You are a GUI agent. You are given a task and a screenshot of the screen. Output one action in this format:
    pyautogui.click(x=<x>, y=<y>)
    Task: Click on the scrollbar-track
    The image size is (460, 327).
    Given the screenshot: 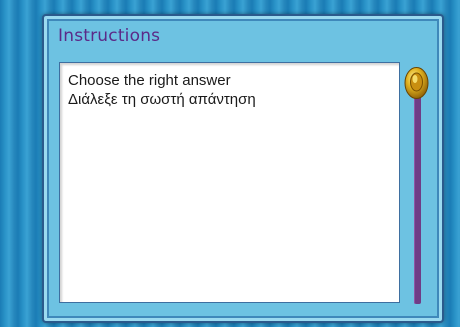 What is the action you would take?
    pyautogui.click(x=417, y=191)
    